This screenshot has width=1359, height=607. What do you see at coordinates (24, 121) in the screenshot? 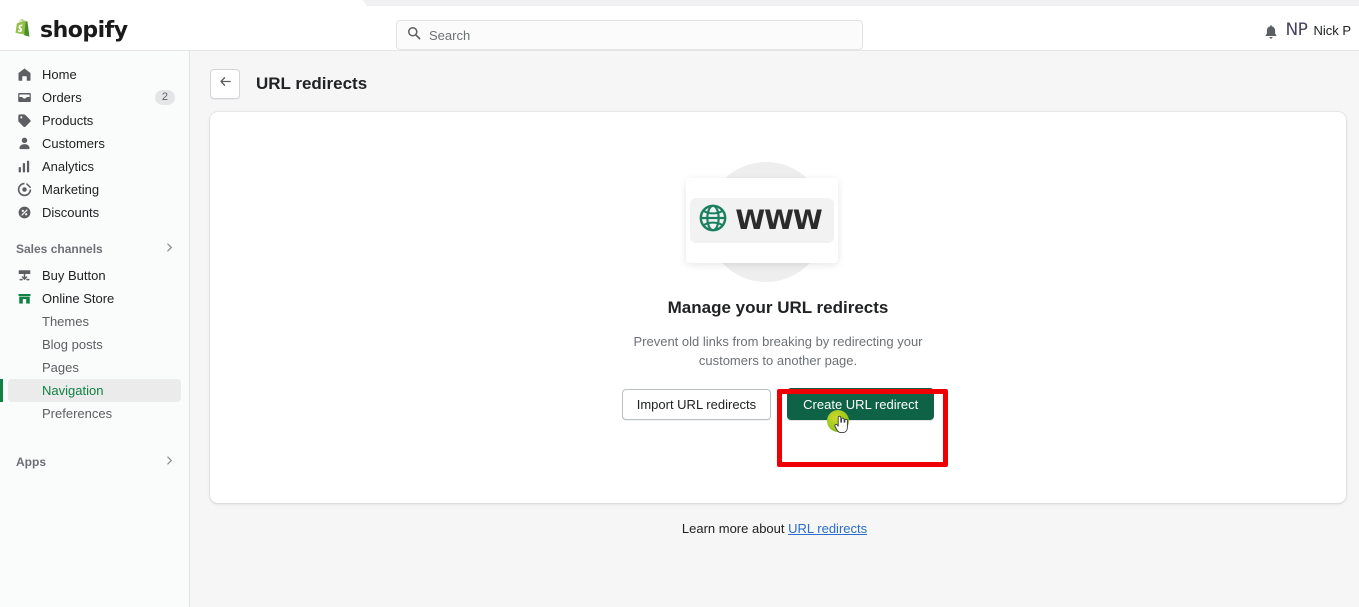
I see `tag-icon` at bounding box center [24, 121].